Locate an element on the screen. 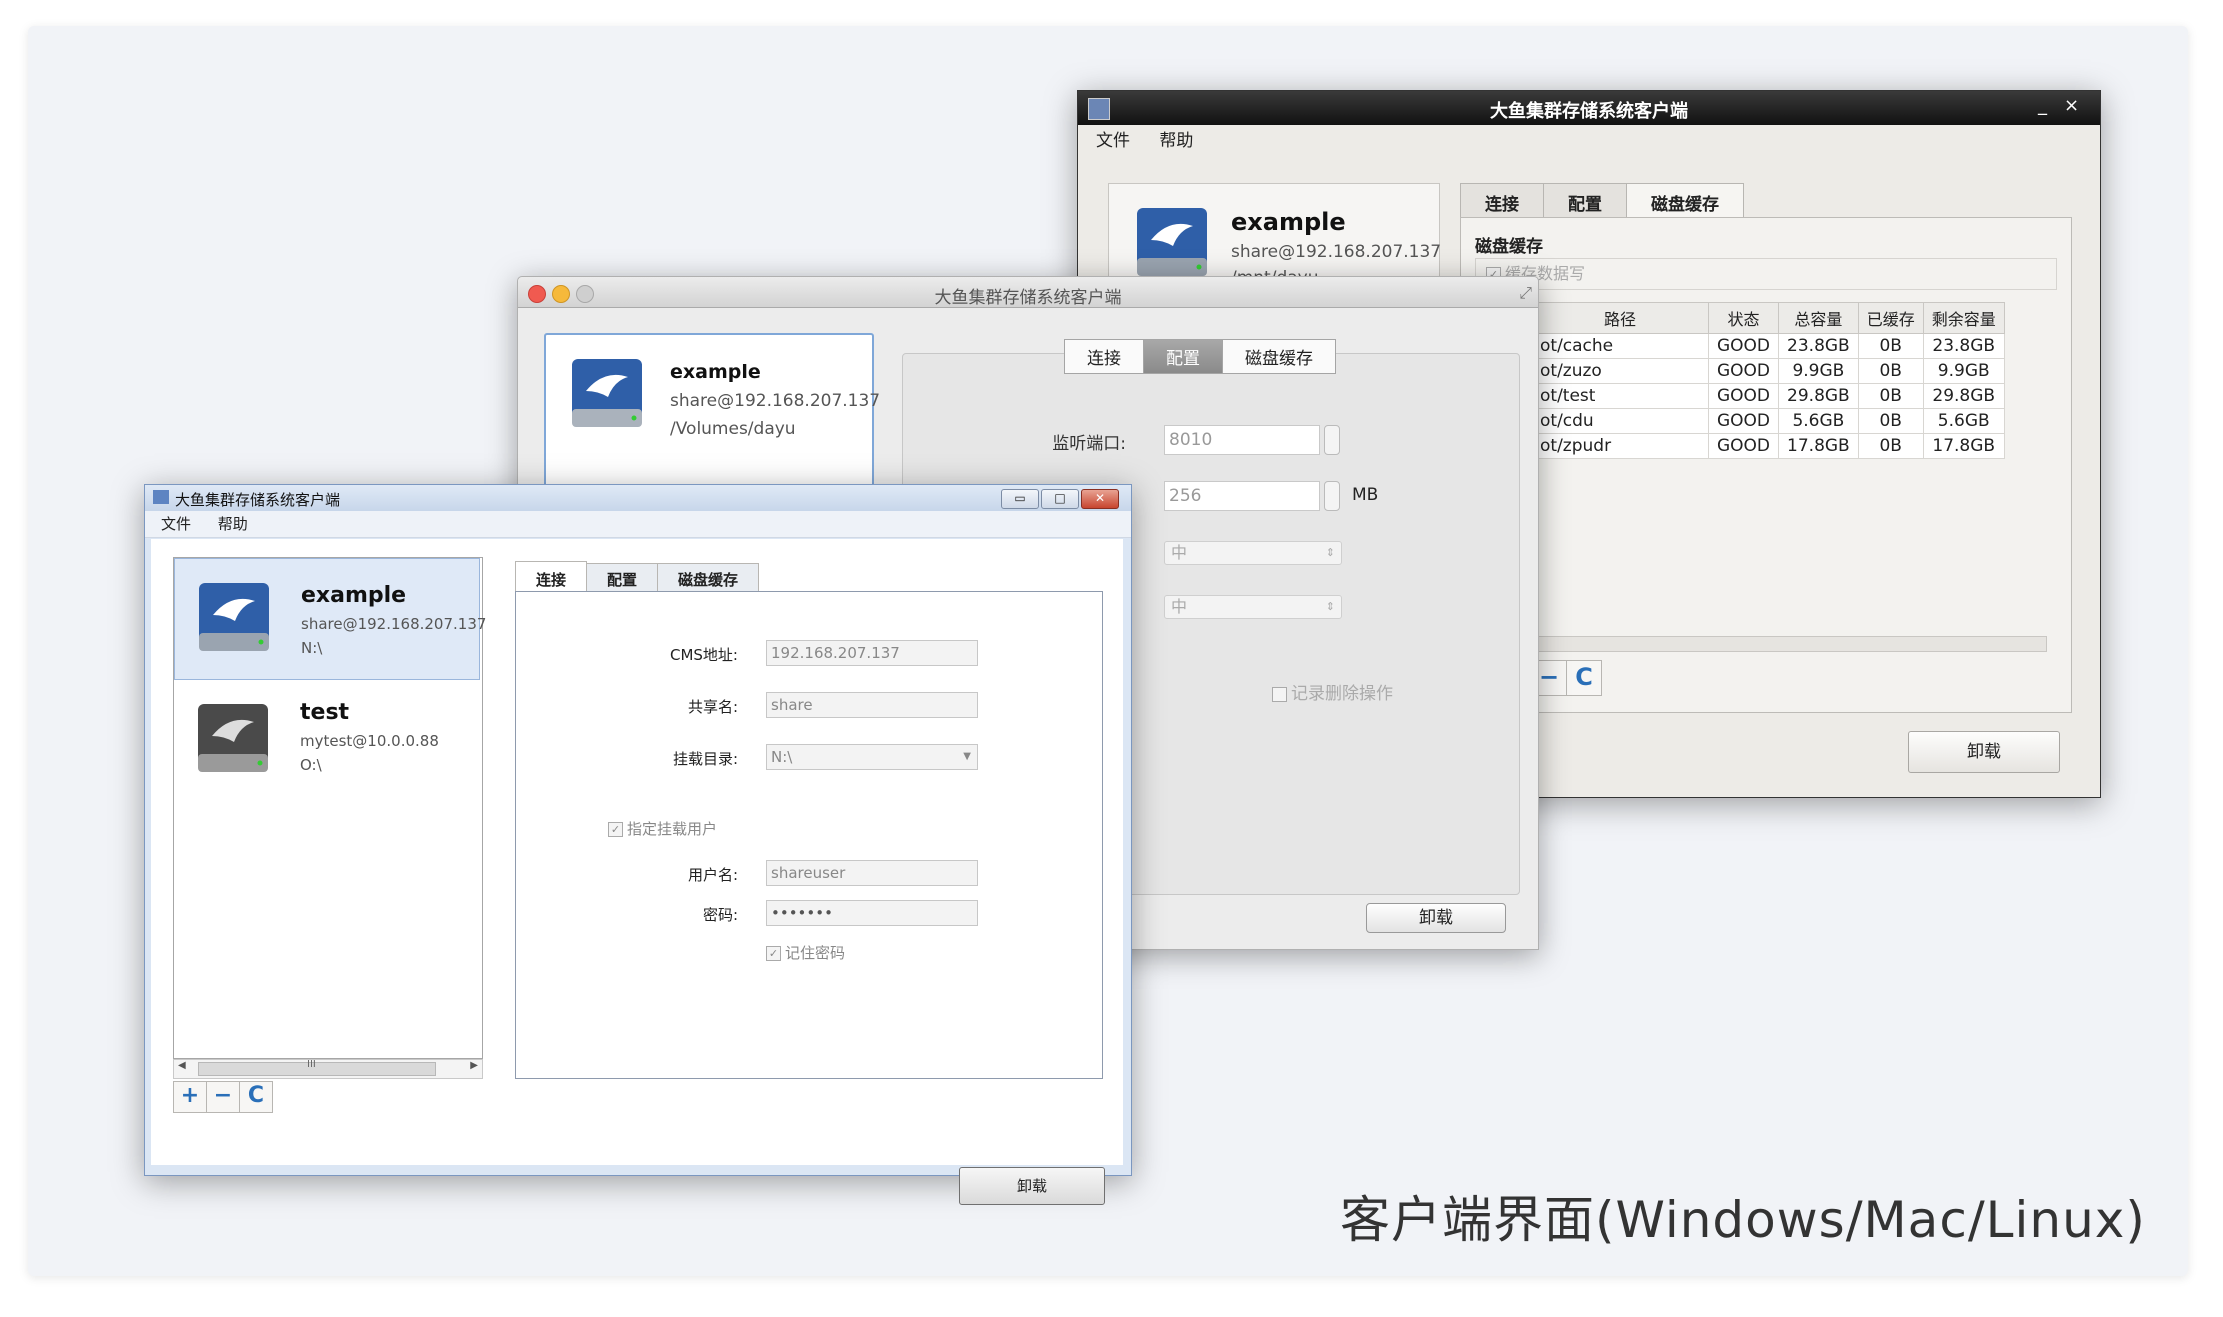  minimize-button: _ is located at coordinates (2042, 105).